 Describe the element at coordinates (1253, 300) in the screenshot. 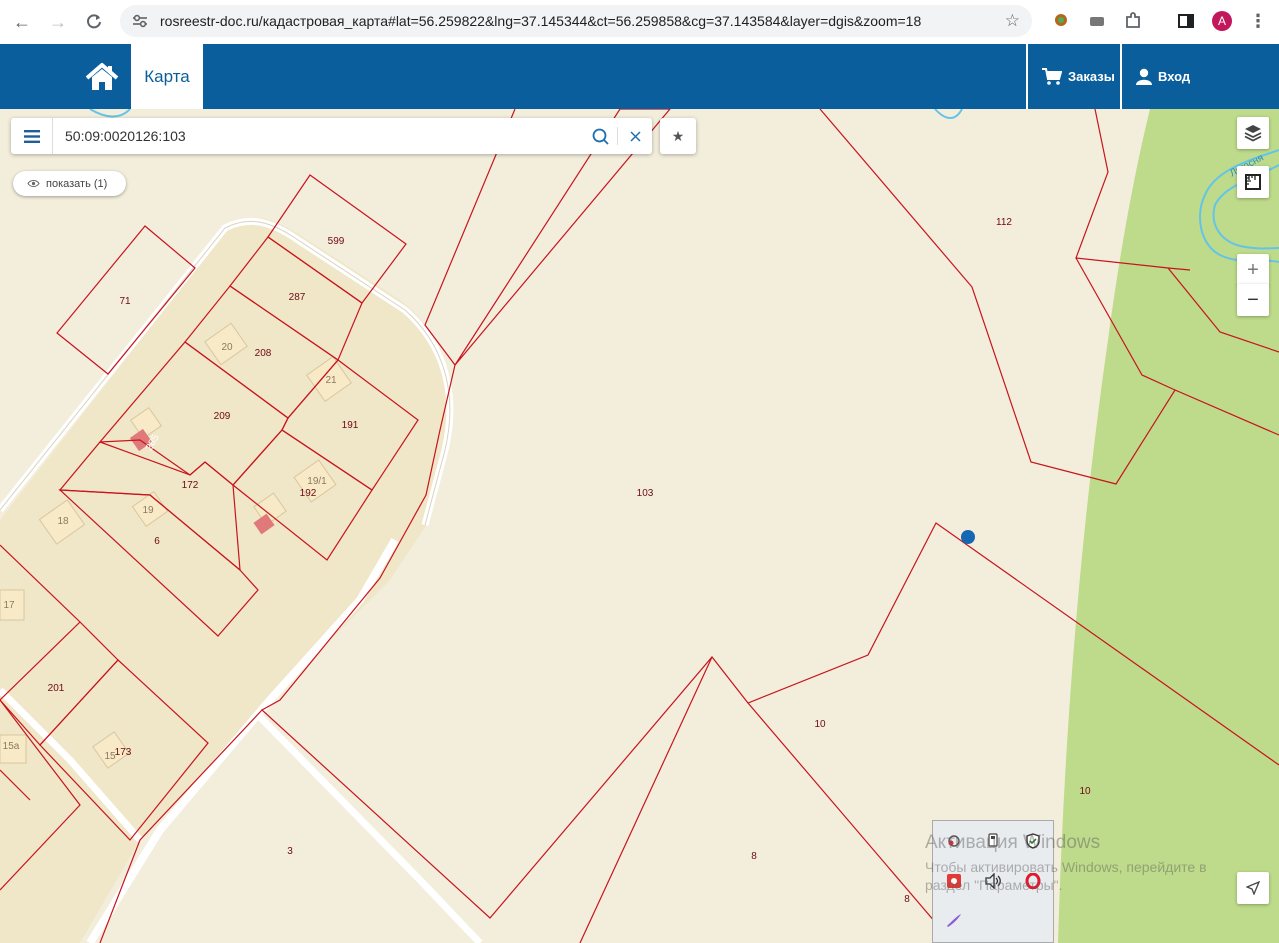

I see `zoom-out-button: −` at that location.